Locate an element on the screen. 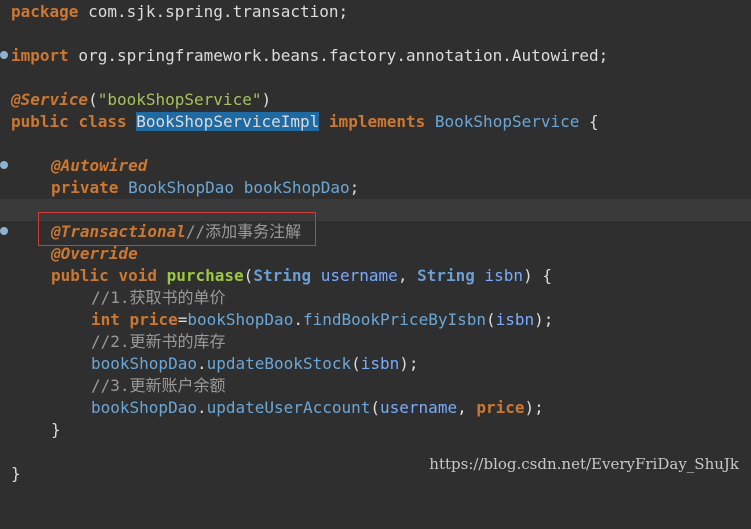 The height and width of the screenshot is (529, 751). type-name: BookShopDao is located at coordinates (181, 187).